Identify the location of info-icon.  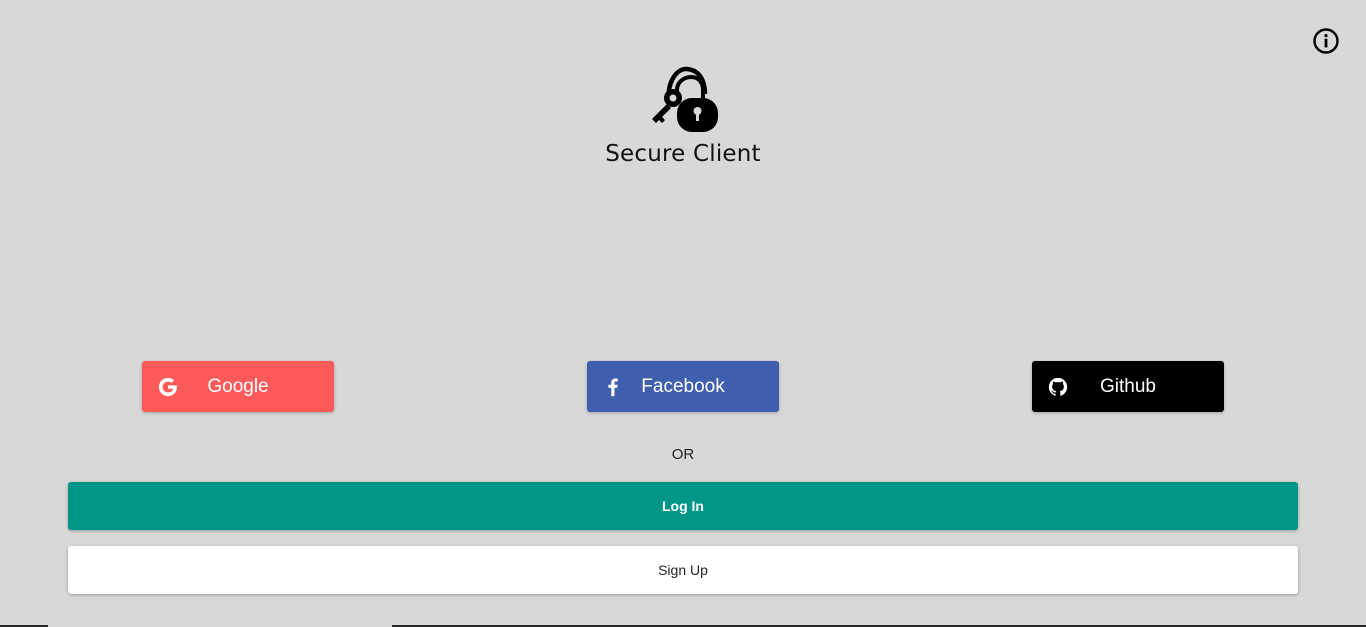
(1326, 41).